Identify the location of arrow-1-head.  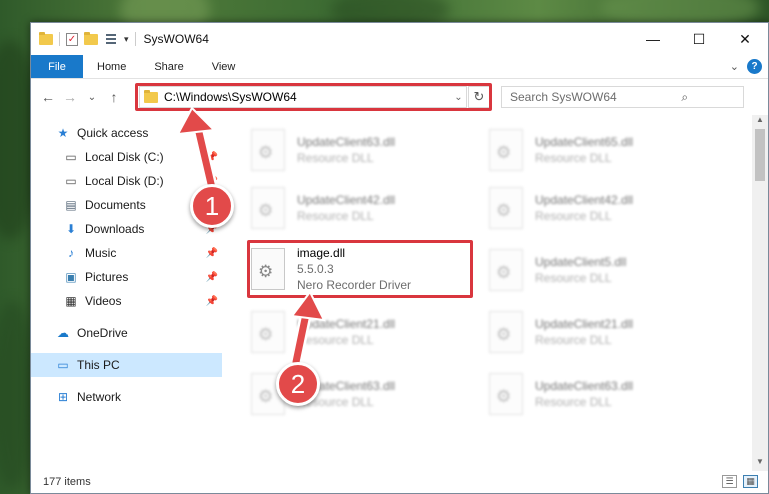
(196, 121).